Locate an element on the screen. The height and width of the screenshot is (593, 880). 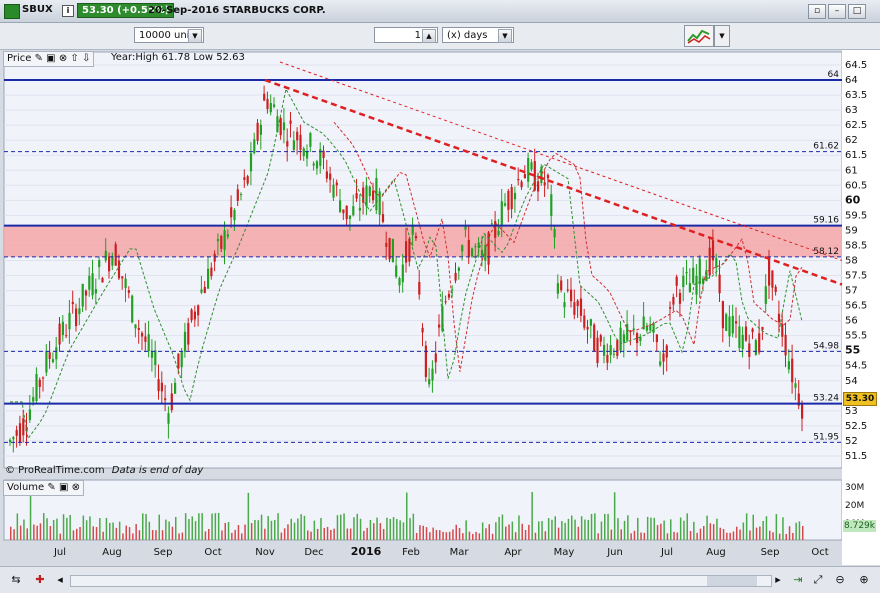
x-tick-label: Jul is located at coordinates (59, 552).